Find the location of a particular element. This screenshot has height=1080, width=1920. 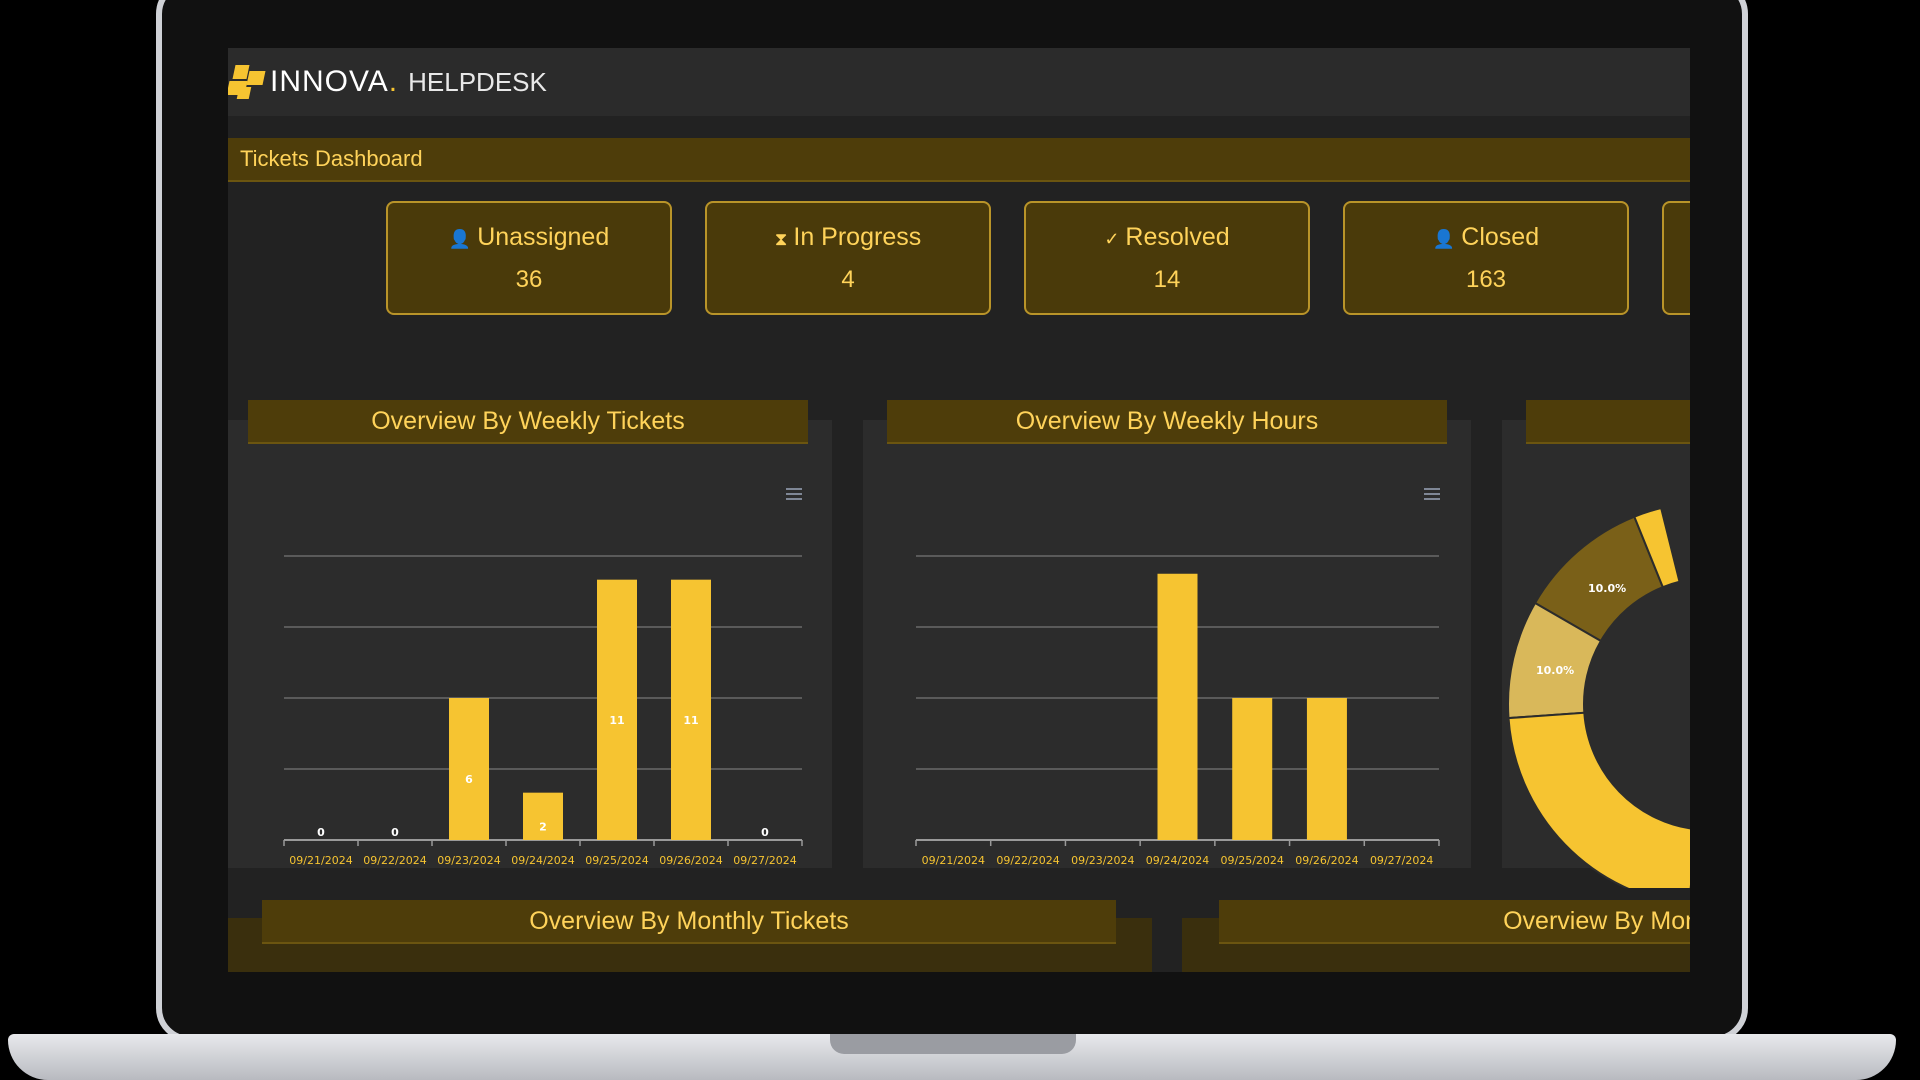

stat-card-partial is located at coordinates (1676, 258).